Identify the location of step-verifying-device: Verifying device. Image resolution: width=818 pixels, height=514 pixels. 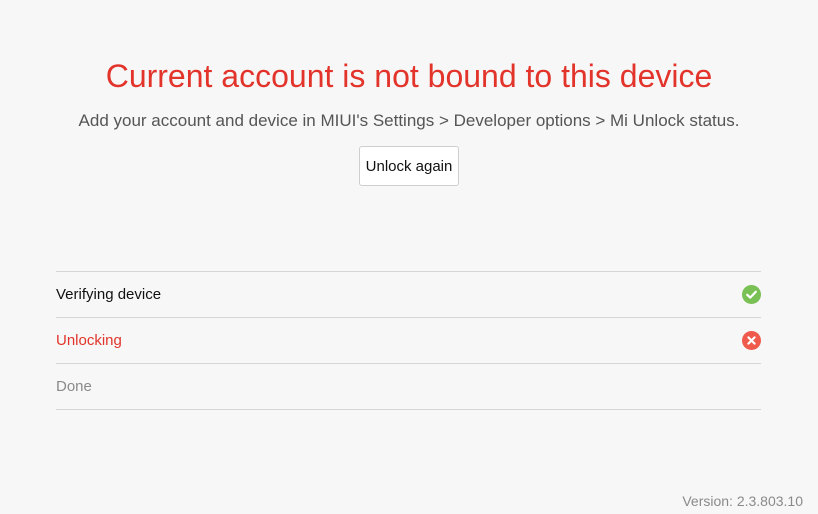
(408, 295).